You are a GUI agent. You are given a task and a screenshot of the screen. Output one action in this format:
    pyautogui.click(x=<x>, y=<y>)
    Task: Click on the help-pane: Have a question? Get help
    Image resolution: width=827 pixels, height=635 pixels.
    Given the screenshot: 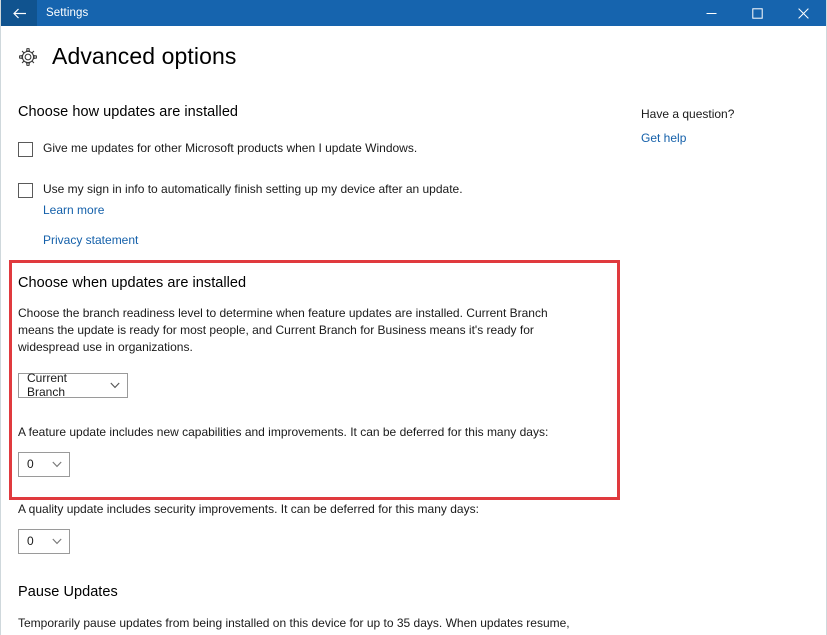 What is the action you would take?
    pyautogui.click(x=728, y=127)
    